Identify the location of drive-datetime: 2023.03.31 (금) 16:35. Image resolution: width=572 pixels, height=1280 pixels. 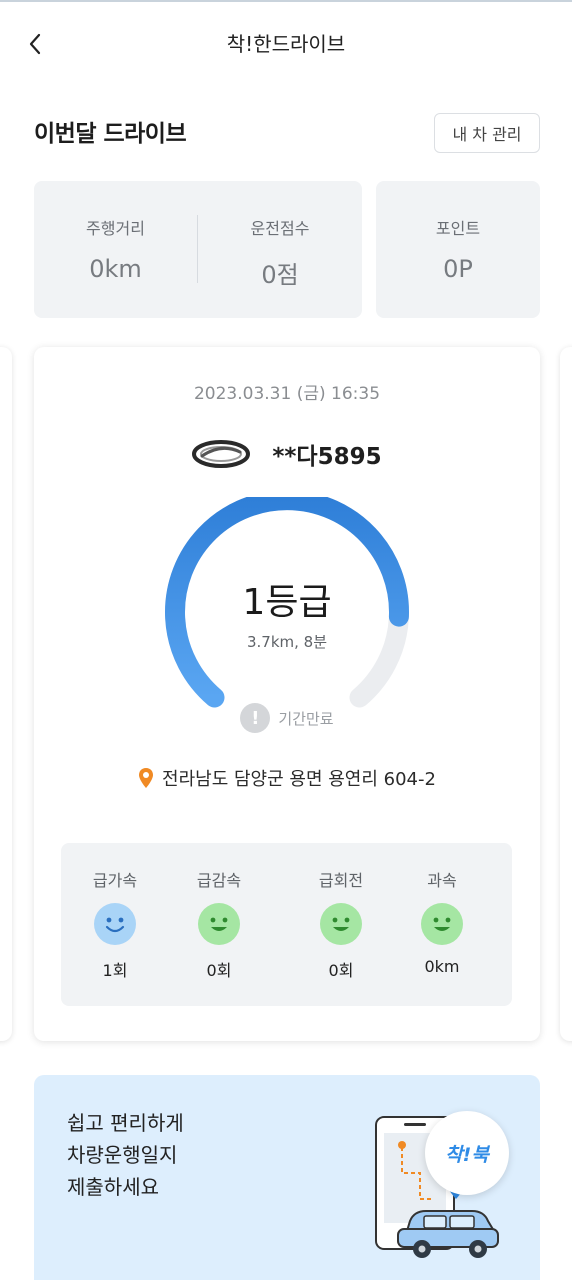
(287, 394).